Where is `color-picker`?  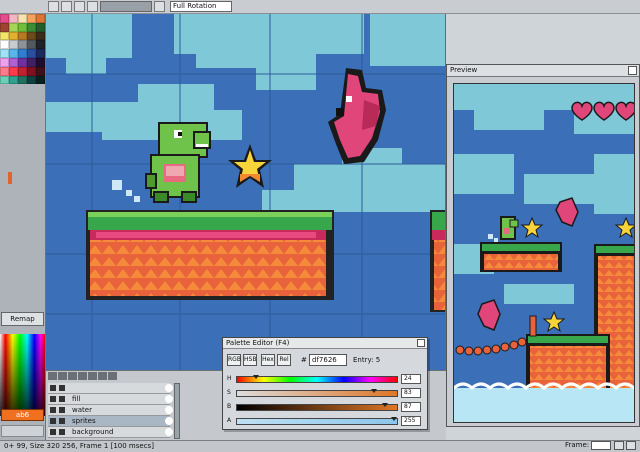 color-picker is located at coordinates (22, 375).